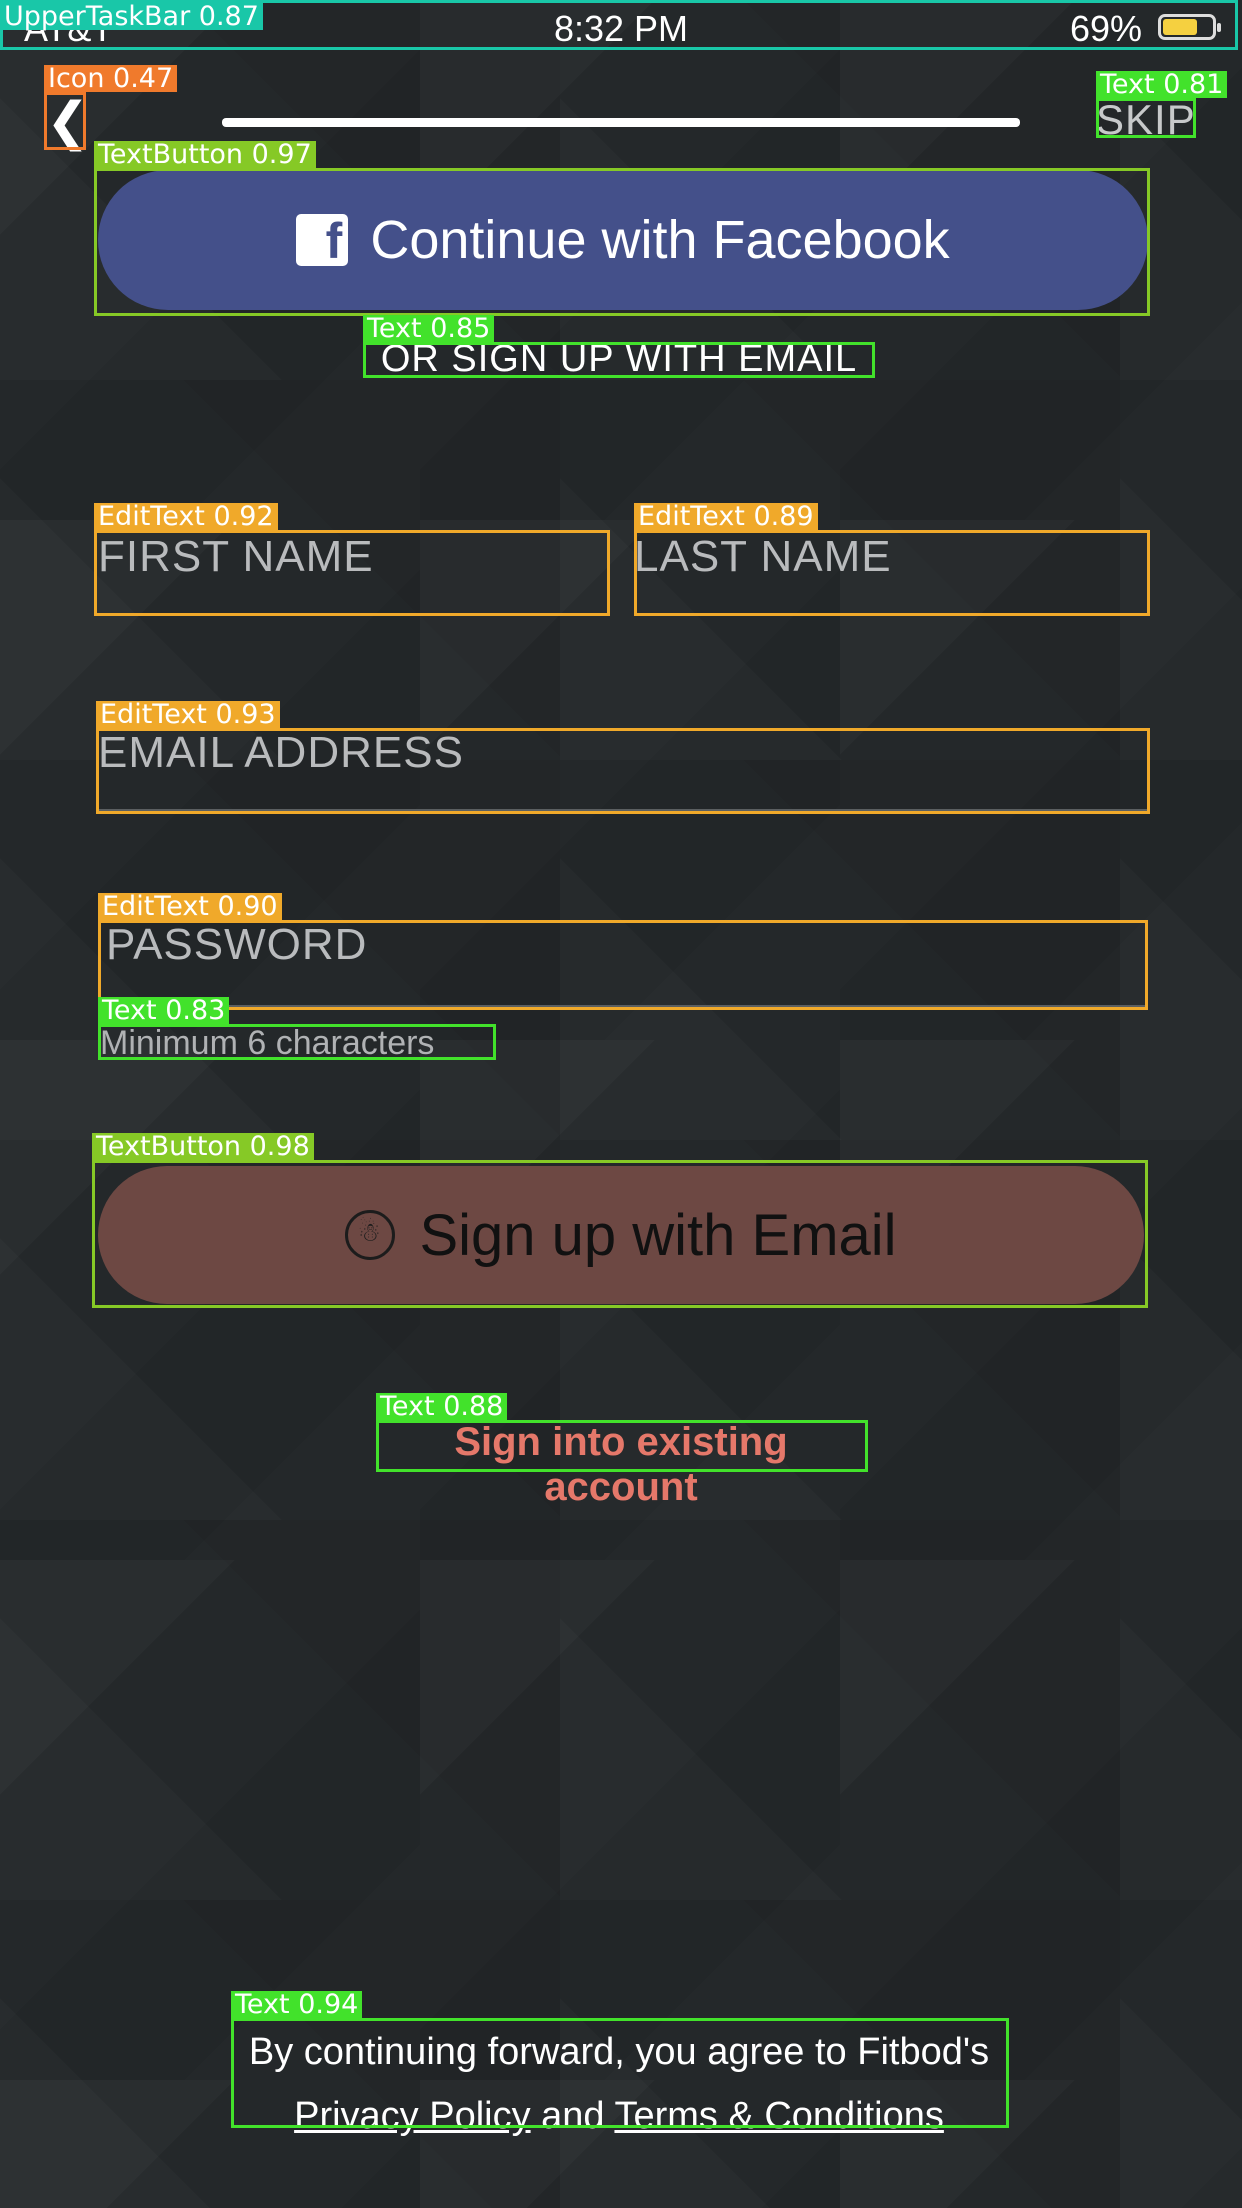 This screenshot has width=1242, height=2208. I want to click on legal-line-2: Privacy Policy and Terms & Conditions, so click(619, 2116).